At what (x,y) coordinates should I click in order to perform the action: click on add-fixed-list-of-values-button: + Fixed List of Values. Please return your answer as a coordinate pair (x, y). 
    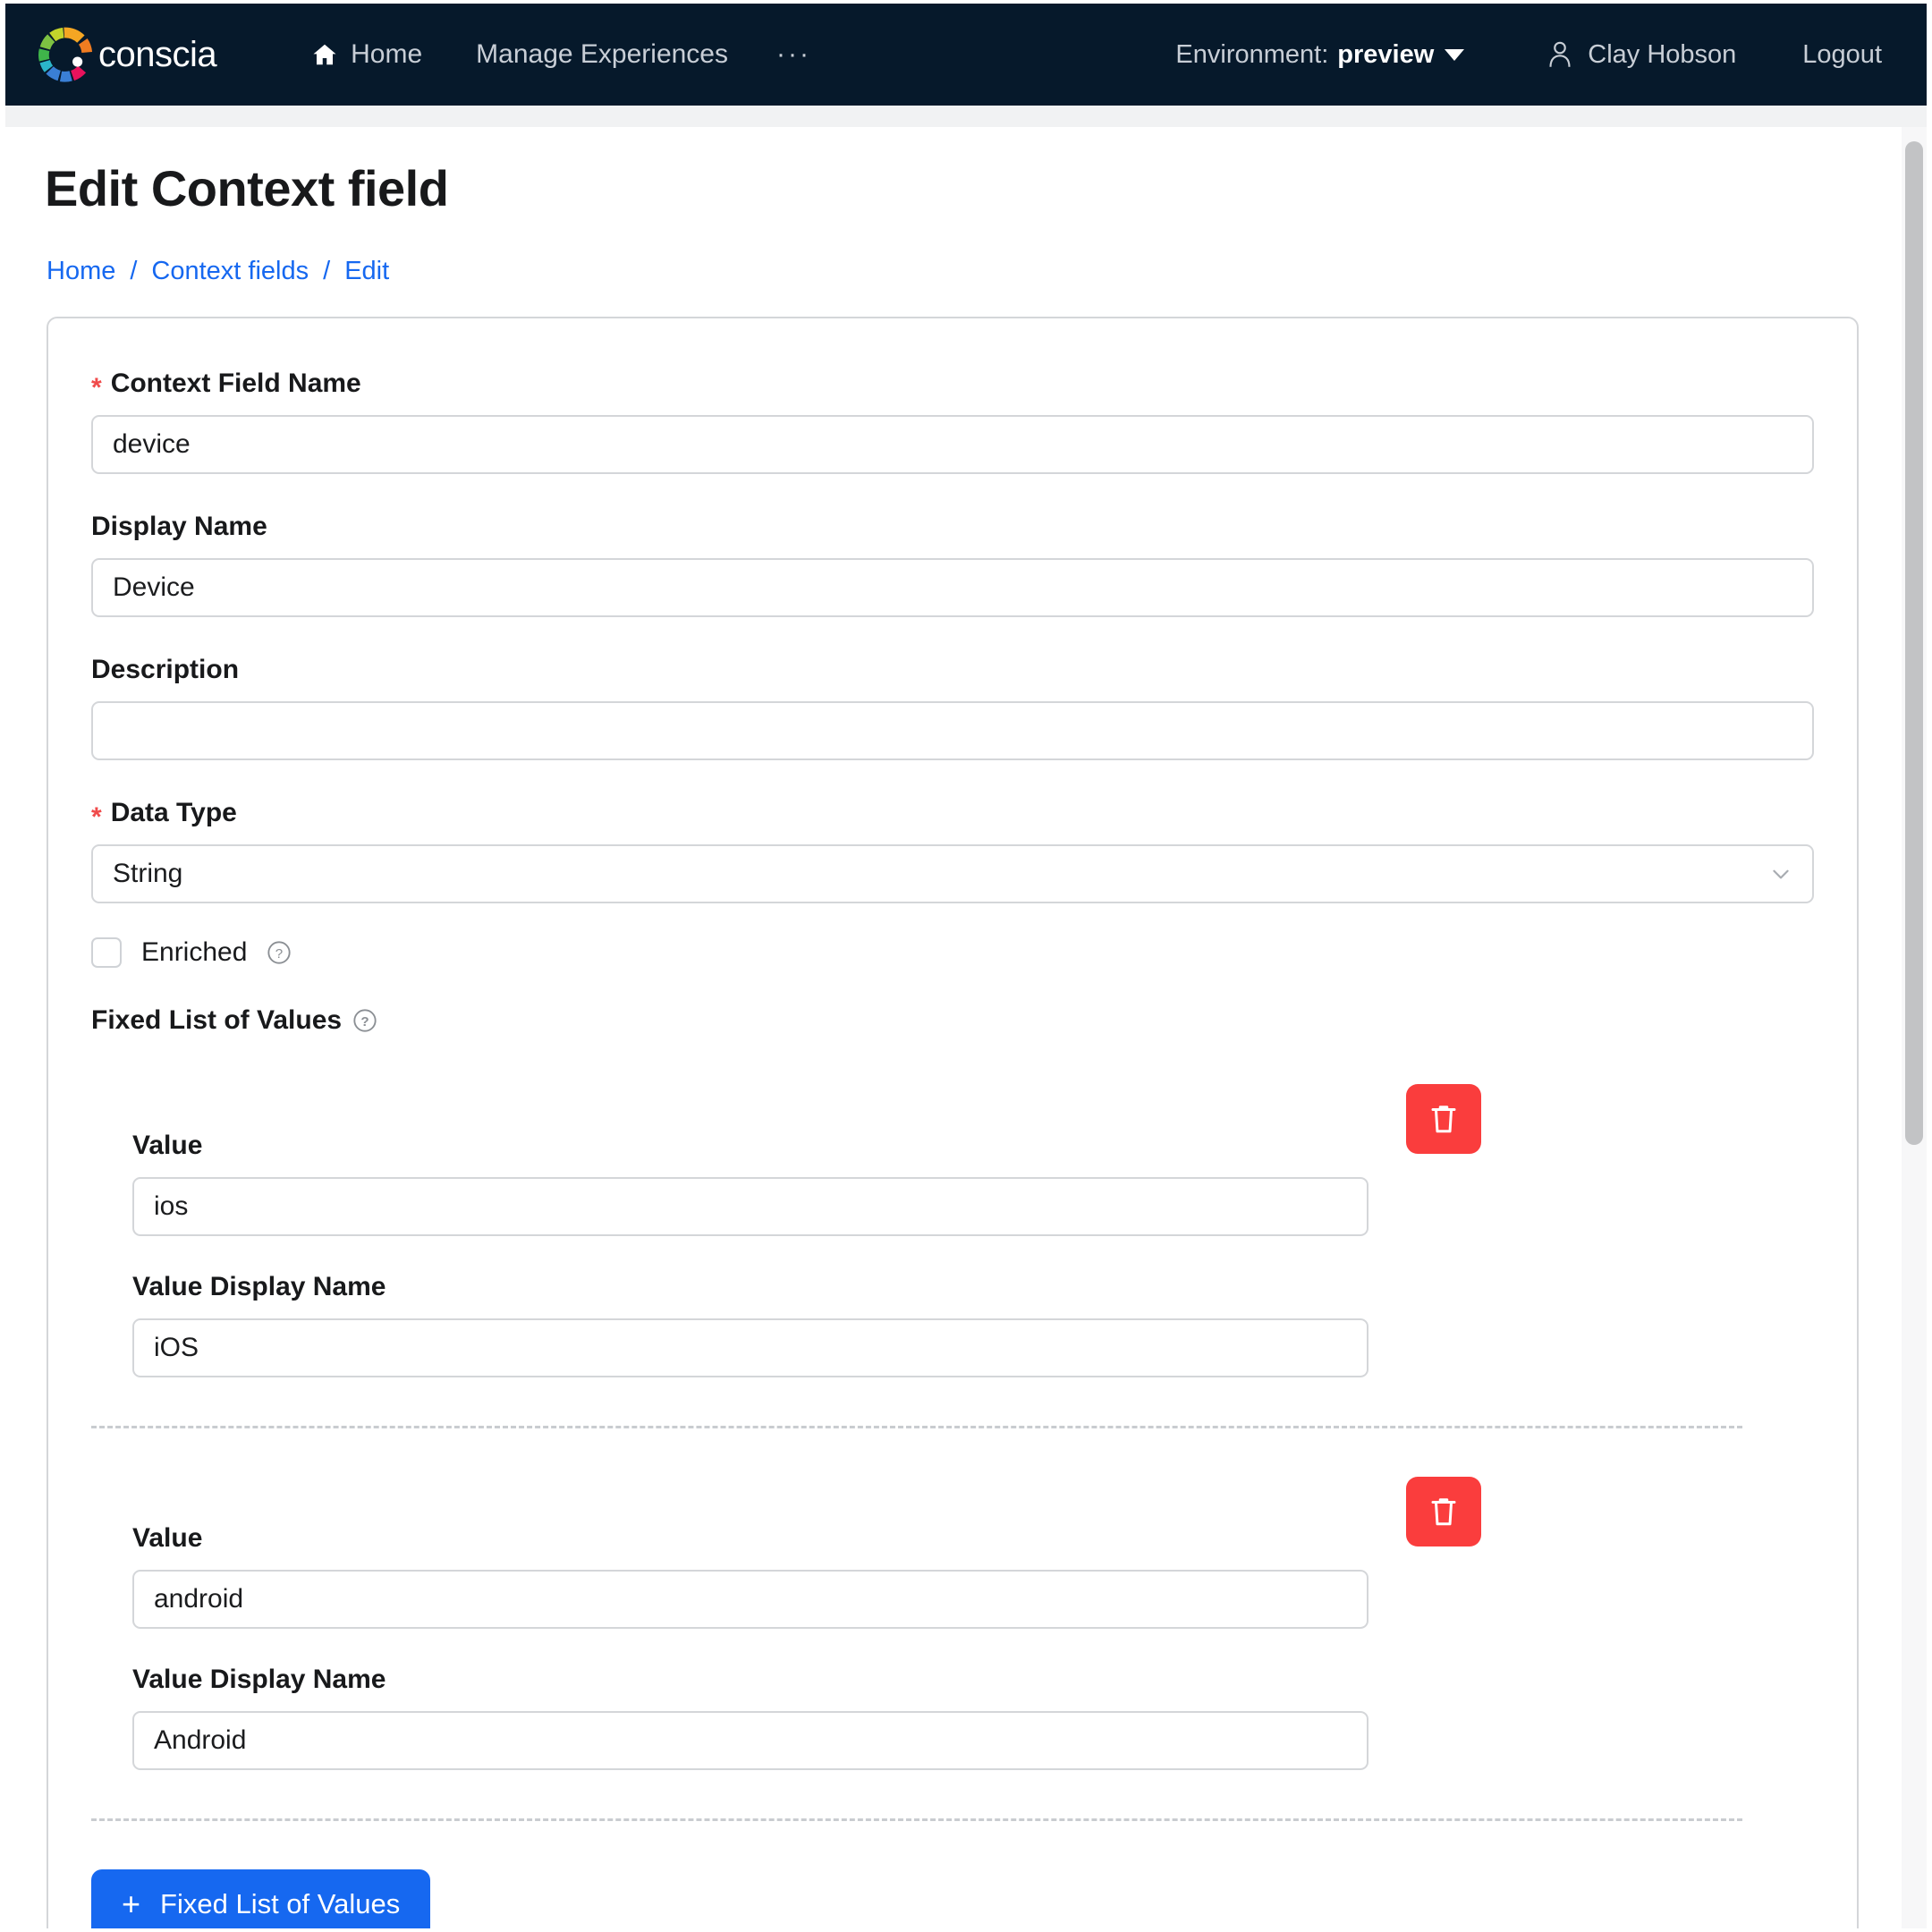
    Looking at the image, I should click on (261, 1898).